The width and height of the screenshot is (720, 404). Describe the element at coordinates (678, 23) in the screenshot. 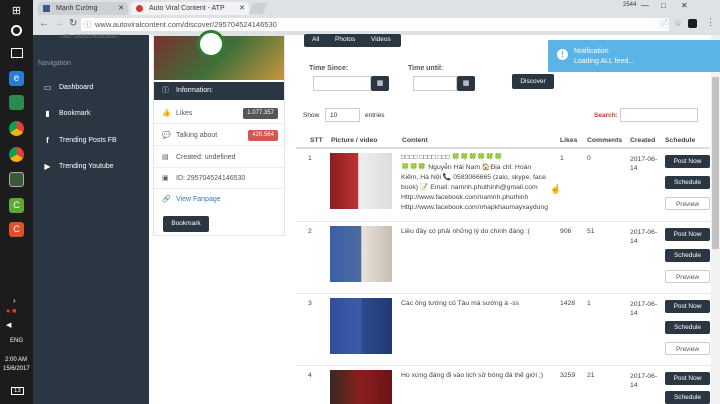

I see `star-icon: ☆` at that location.